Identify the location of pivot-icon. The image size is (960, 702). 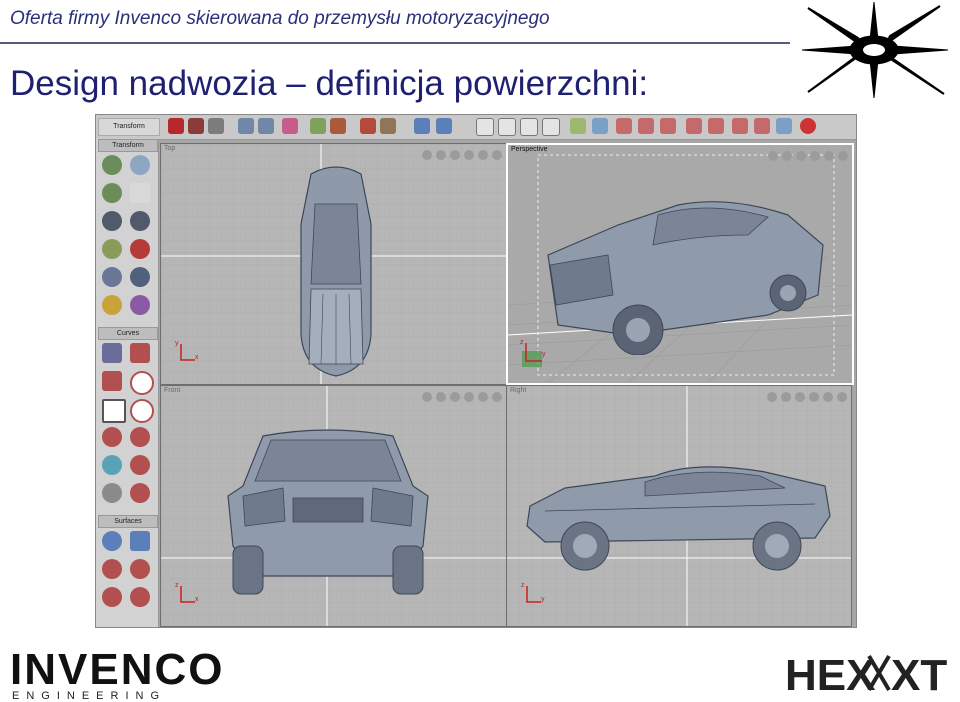
(112, 305).